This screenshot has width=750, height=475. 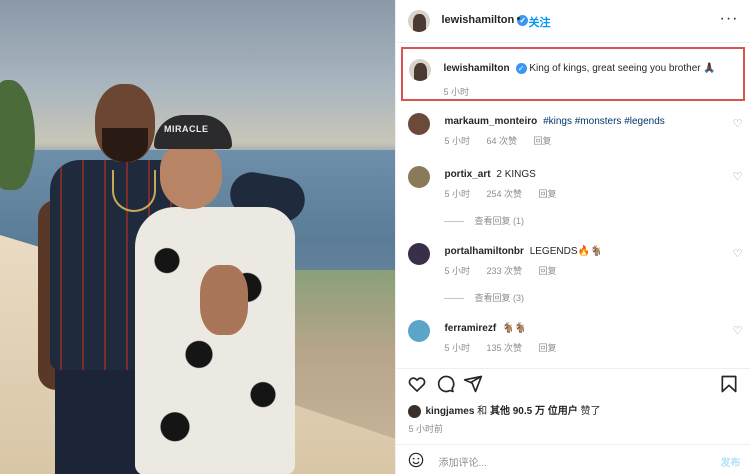 What do you see at coordinates (730, 461) in the screenshot?
I see `post-comment-button: 发布` at bounding box center [730, 461].